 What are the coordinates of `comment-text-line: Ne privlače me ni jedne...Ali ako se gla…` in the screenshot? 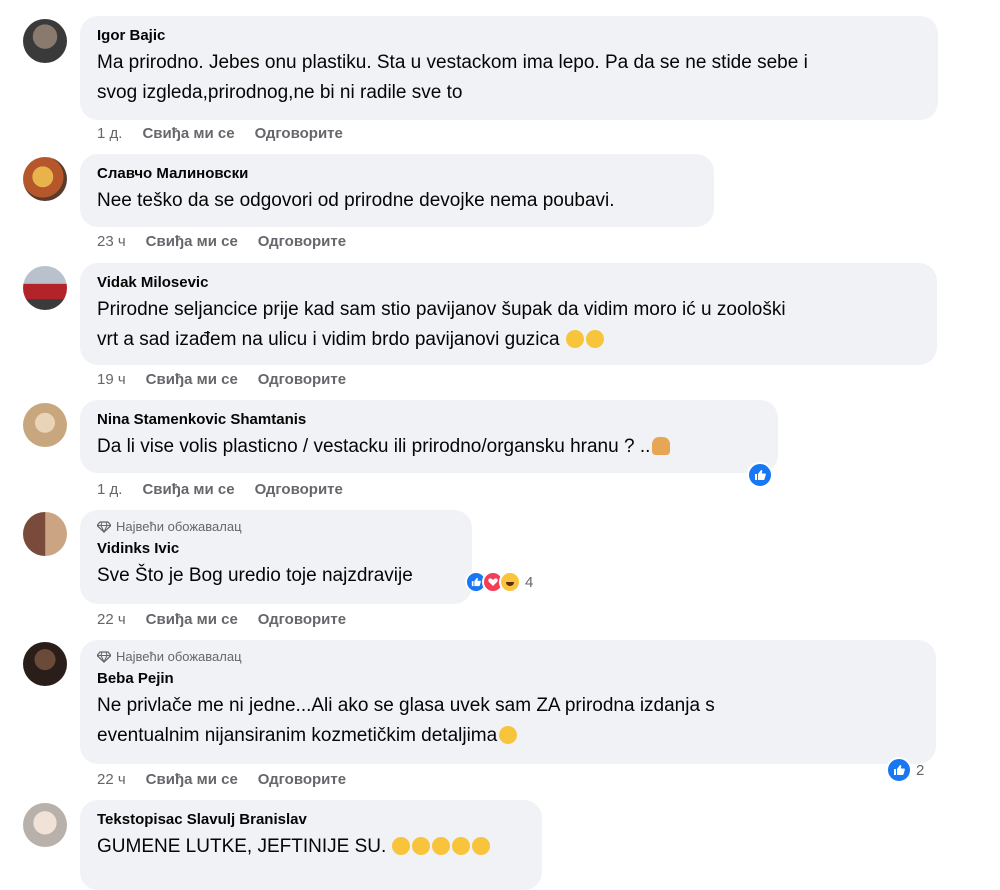 It's located at (406, 705).